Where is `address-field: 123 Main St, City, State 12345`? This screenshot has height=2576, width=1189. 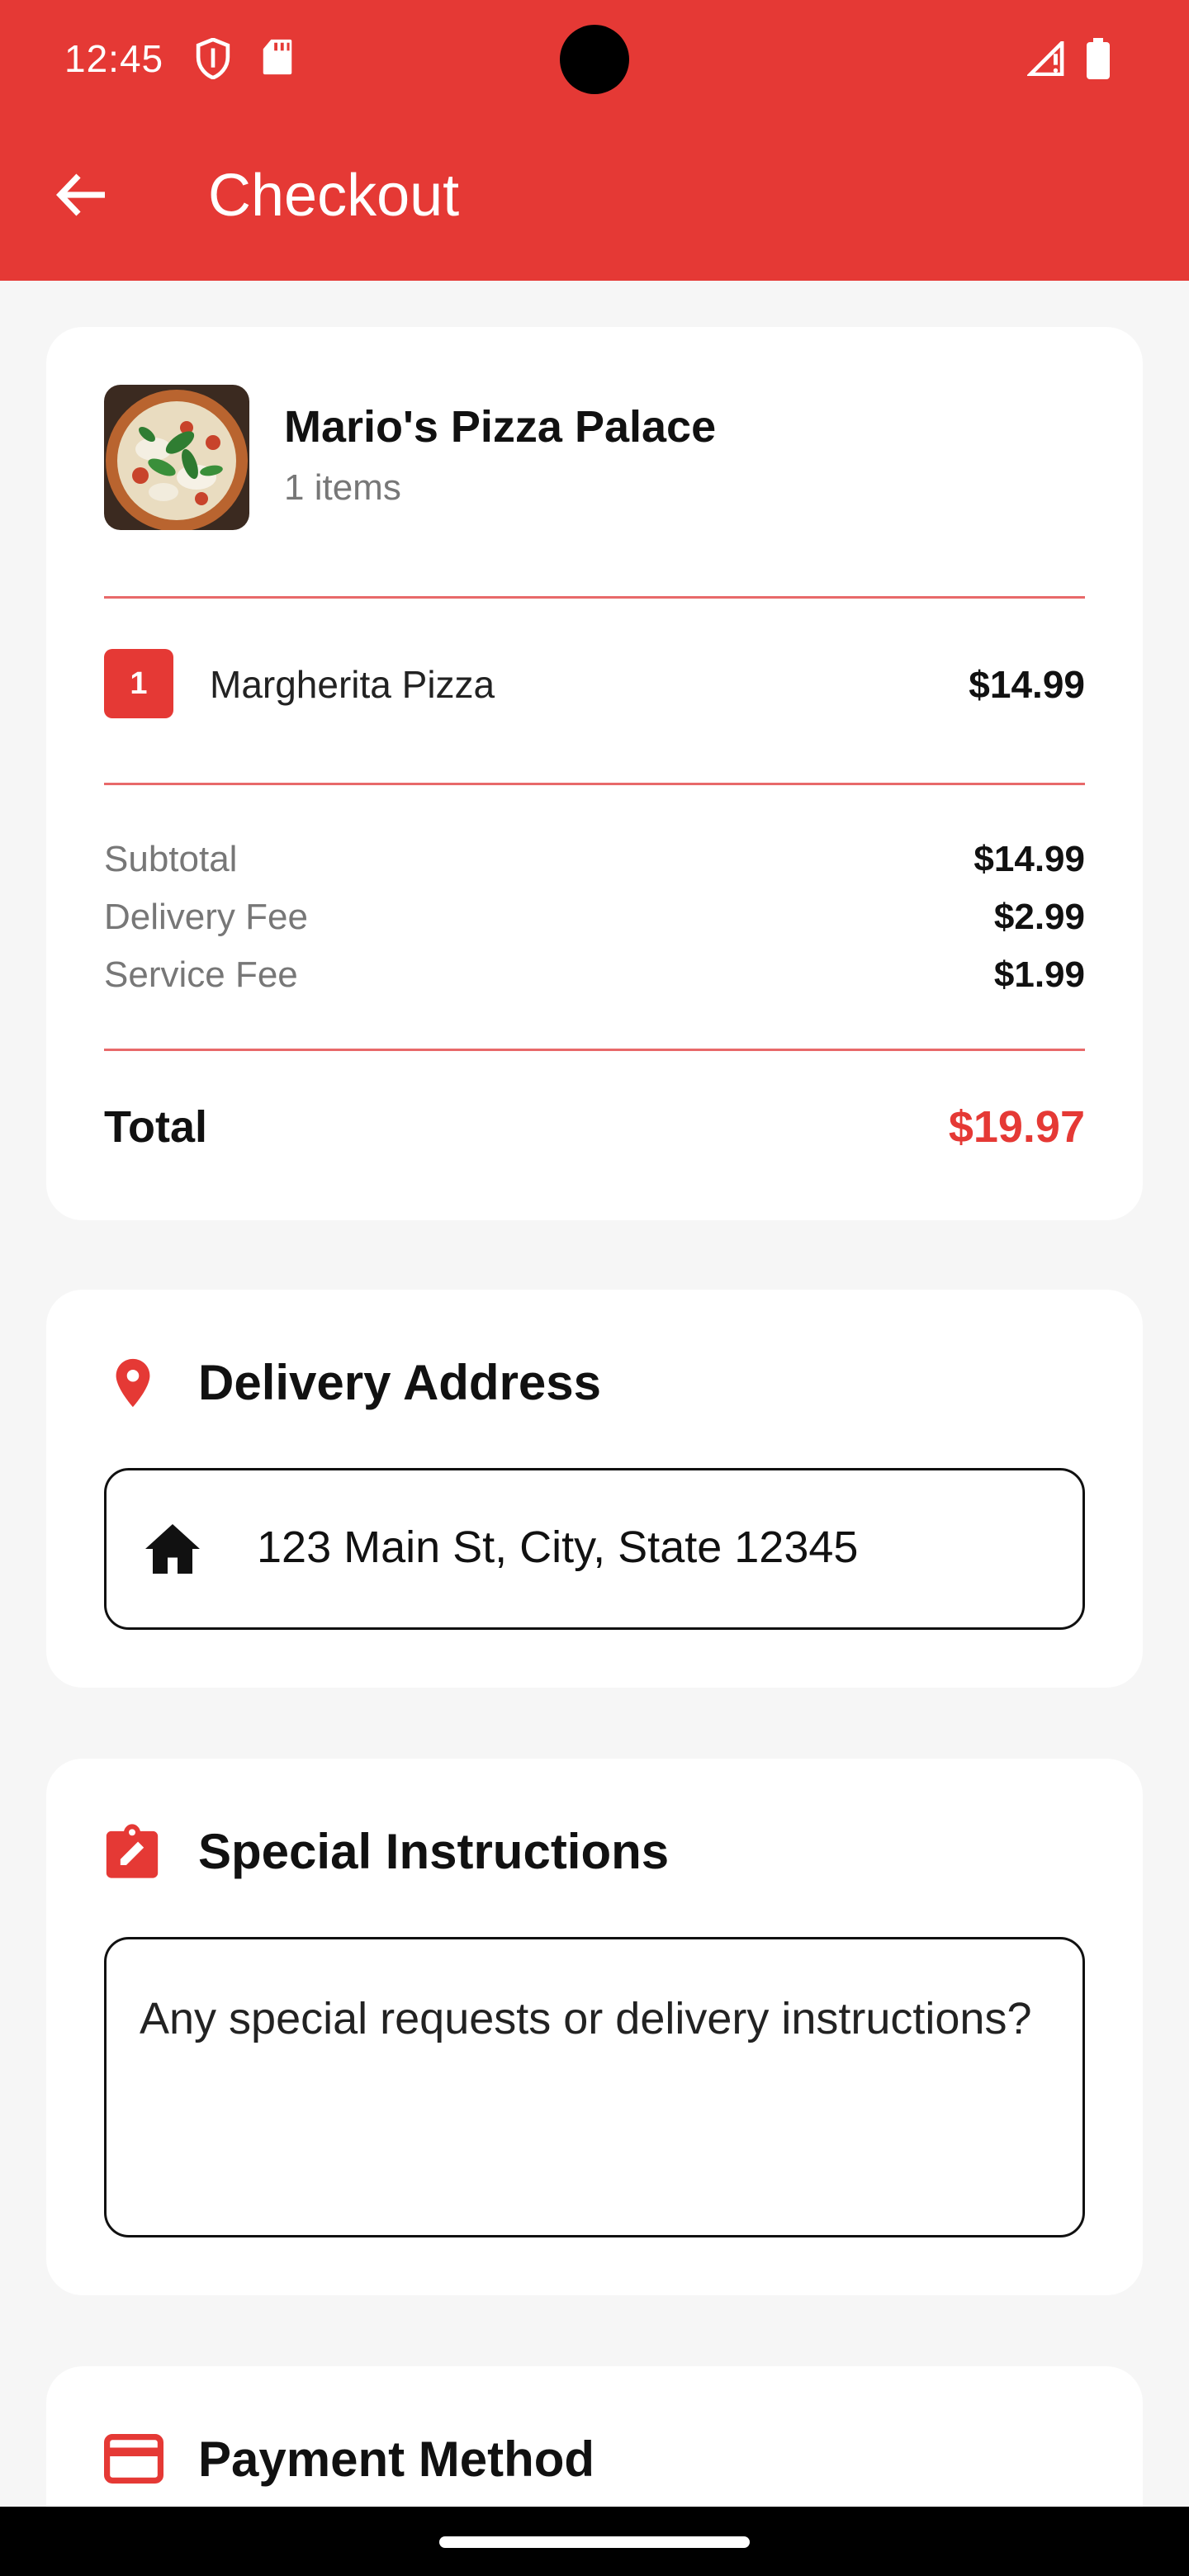 address-field: 123 Main St, City, State 12345 is located at coordinates (594, 1549).